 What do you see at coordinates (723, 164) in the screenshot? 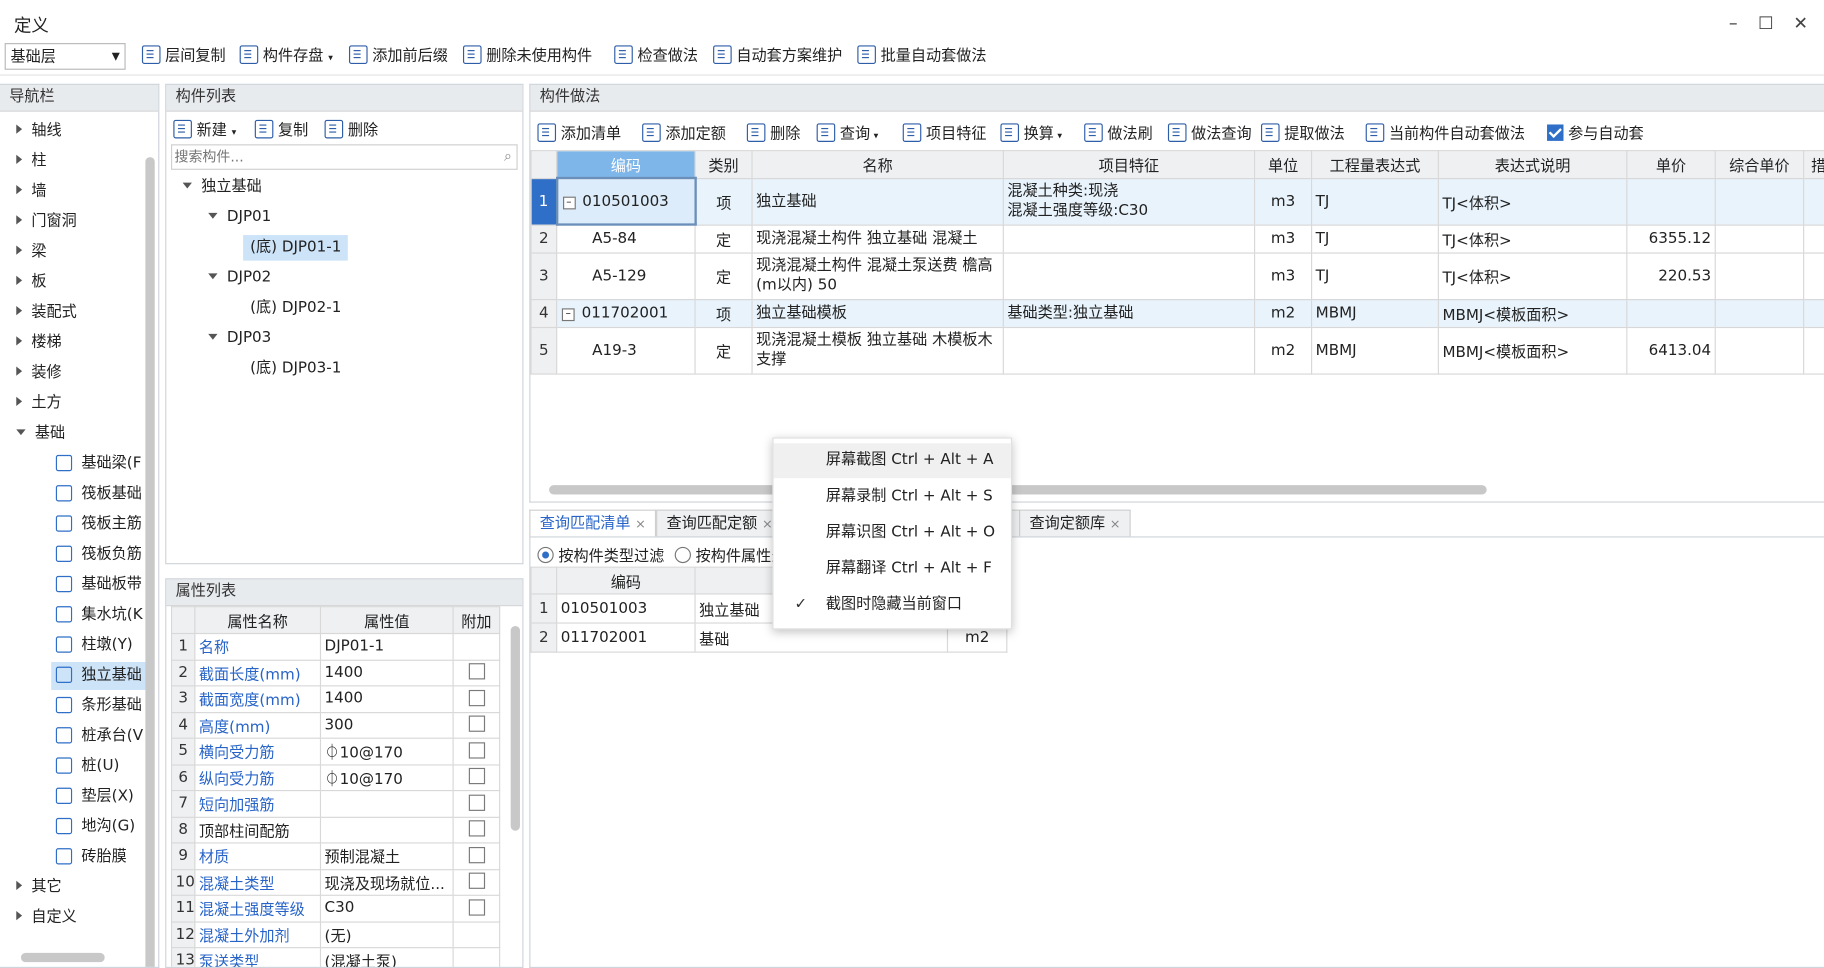
I see `col-type: 类别` at bounding box center [723, 164].